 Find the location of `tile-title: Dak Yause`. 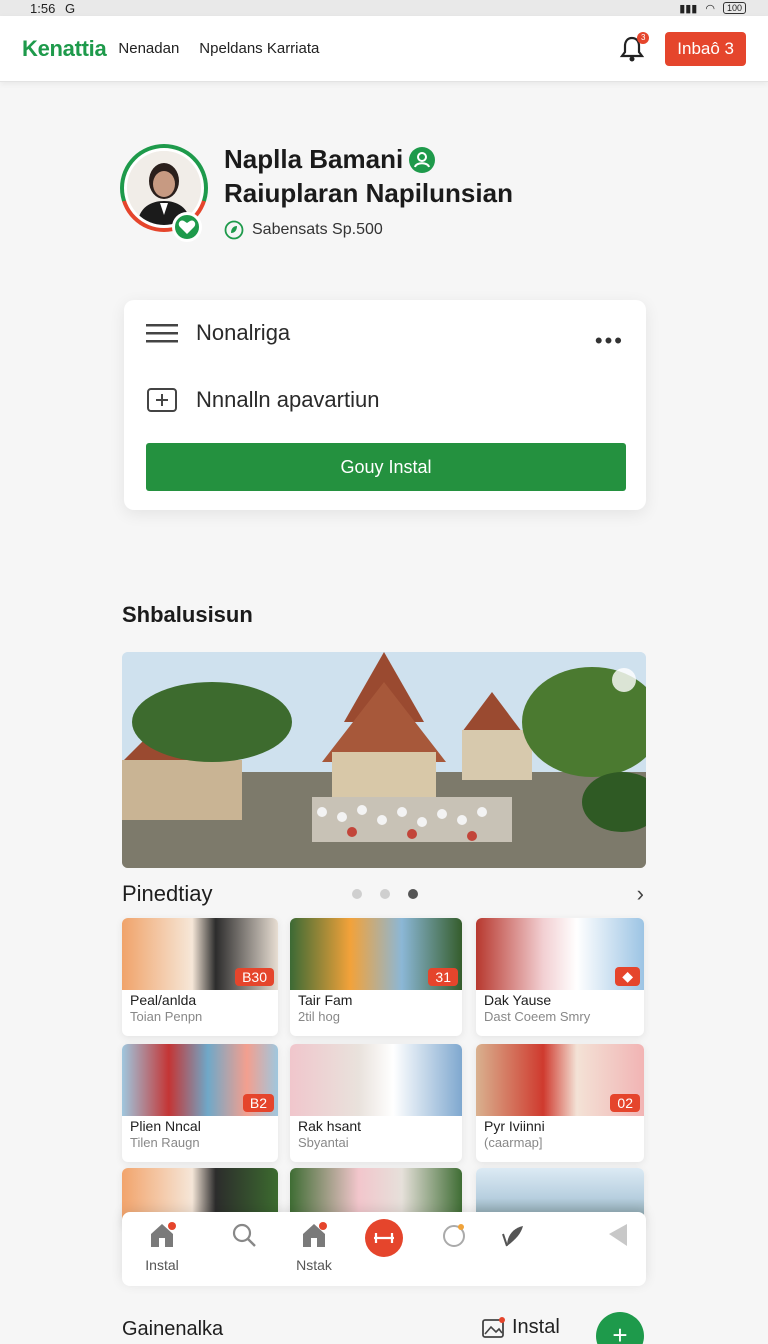

tile-title: Dak Yause is located at coordinates (518, 1000).